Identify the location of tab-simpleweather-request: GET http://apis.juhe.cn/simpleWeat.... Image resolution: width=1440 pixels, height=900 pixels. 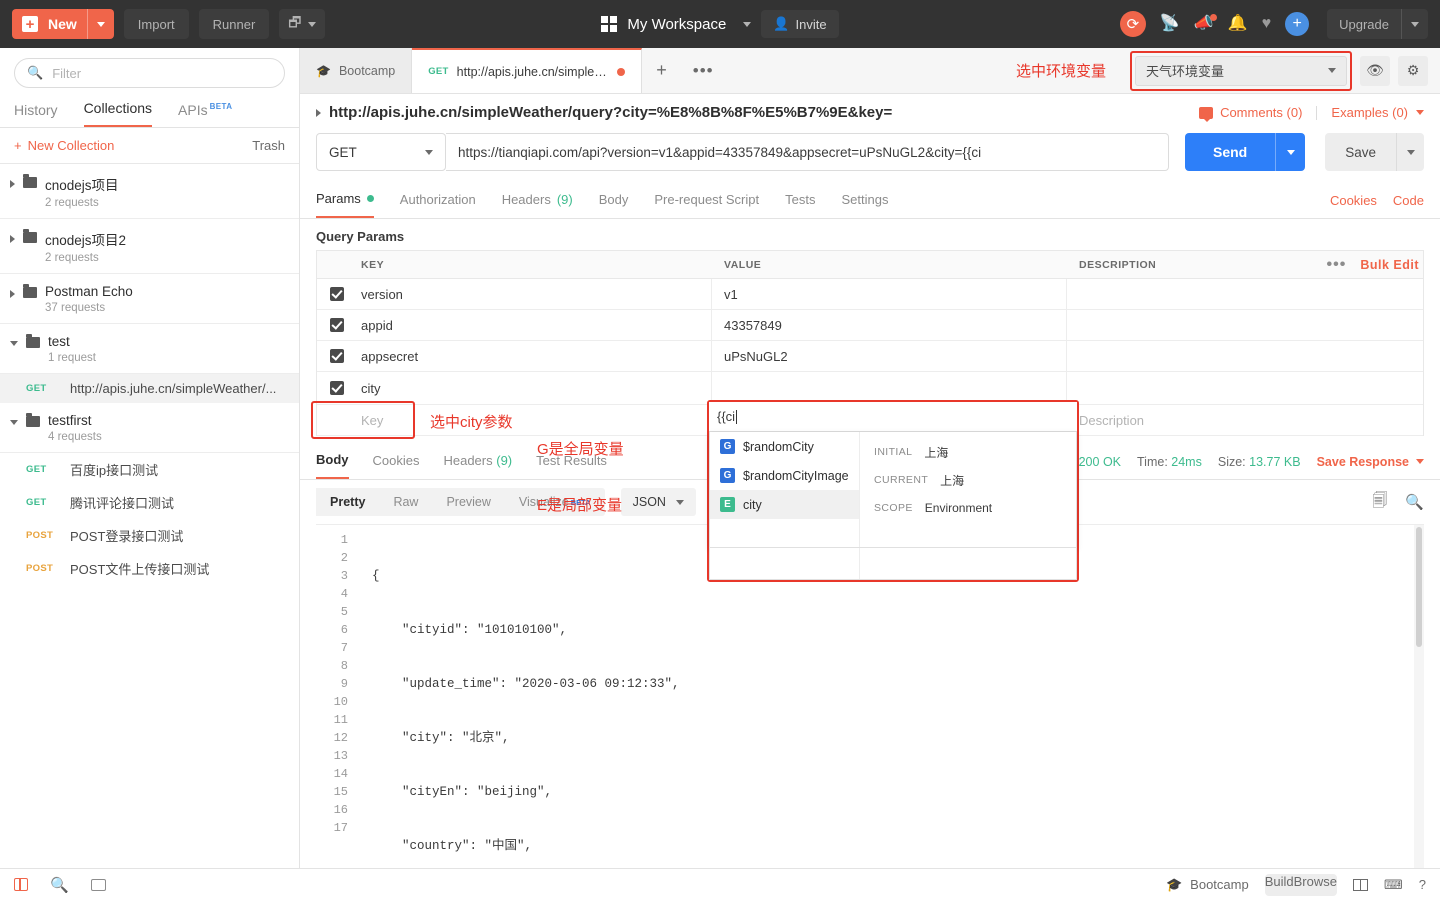
(527, 70).